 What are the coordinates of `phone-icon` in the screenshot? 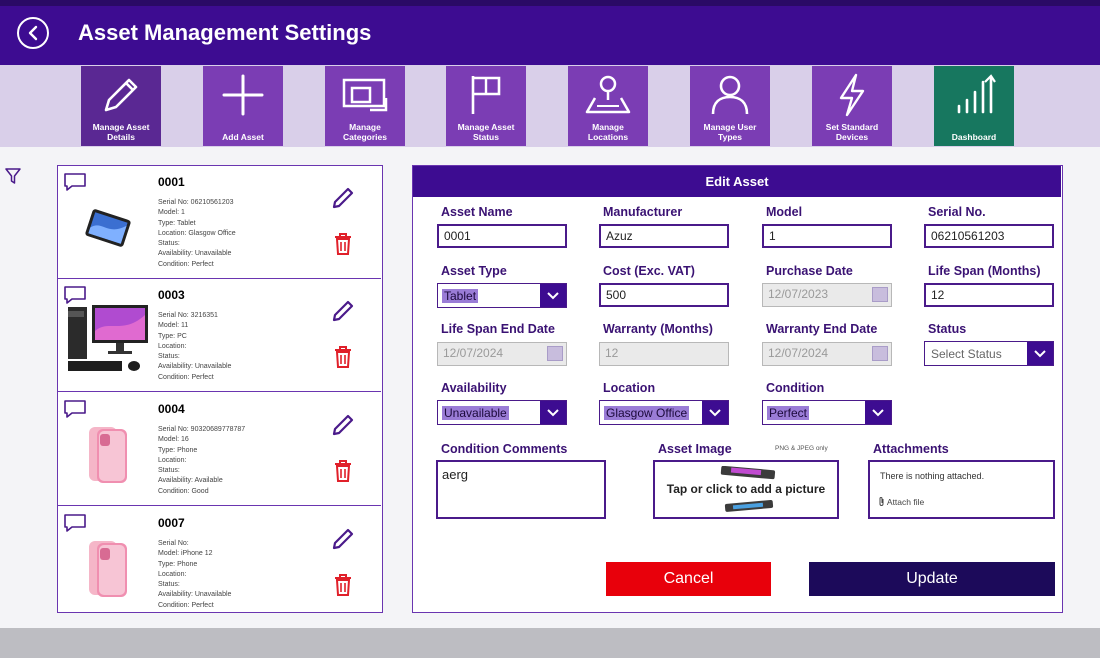 It's located at (108, 569).